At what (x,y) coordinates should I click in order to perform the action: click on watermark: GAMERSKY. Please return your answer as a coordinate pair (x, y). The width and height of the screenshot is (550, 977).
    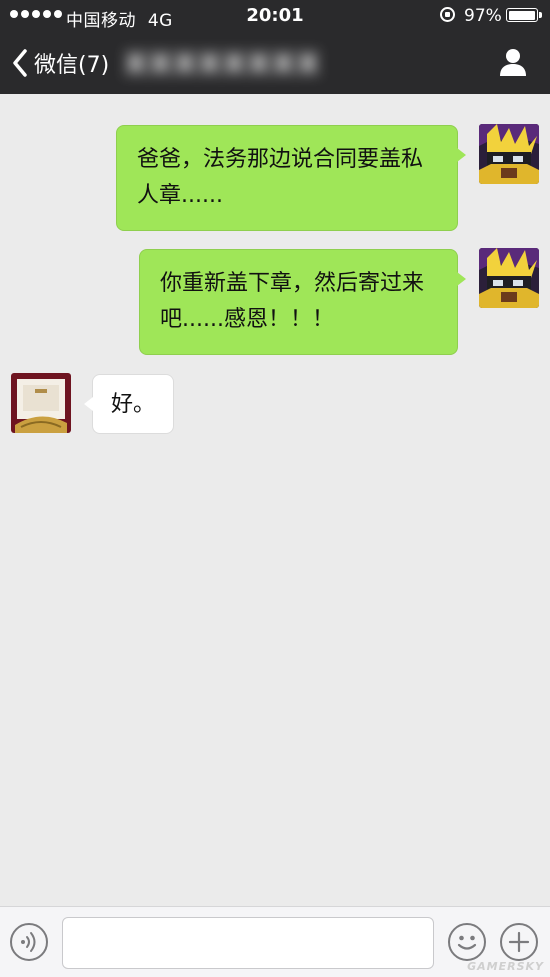
    Looking at the image, I should click on (505, 966).